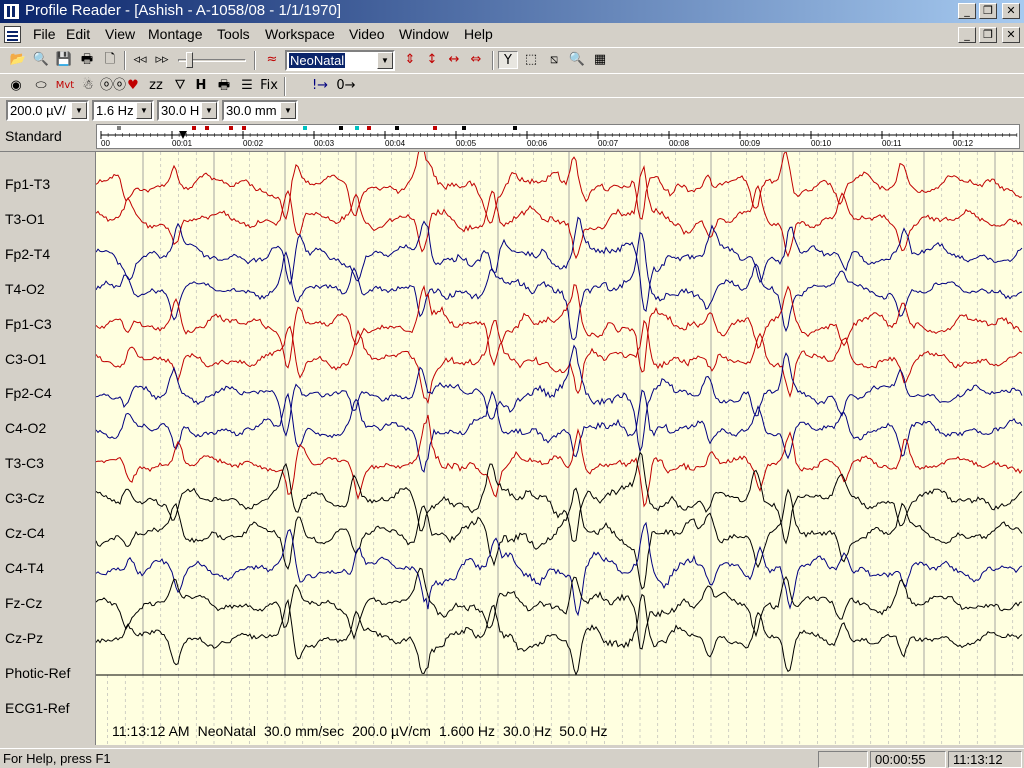  Describe the element at coordinates (140, 60) in the screenshot. I see `rewind-icon: ◃◃` at that location.